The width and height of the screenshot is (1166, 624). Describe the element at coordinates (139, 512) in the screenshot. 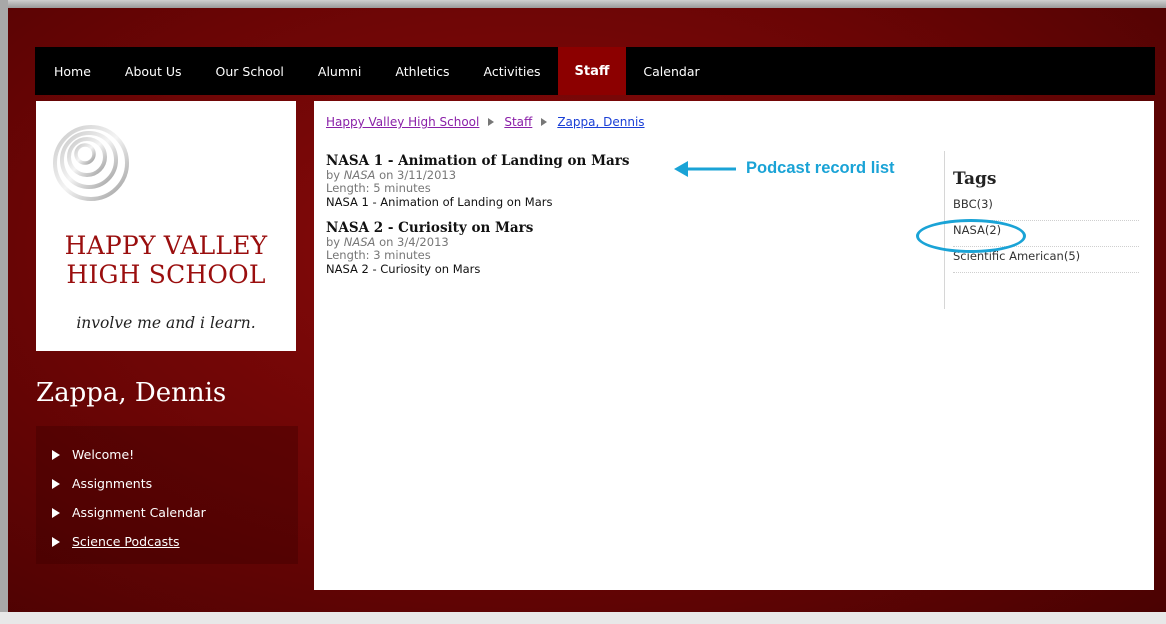

I see `side-item-label: Assignment Calendar` at that location.